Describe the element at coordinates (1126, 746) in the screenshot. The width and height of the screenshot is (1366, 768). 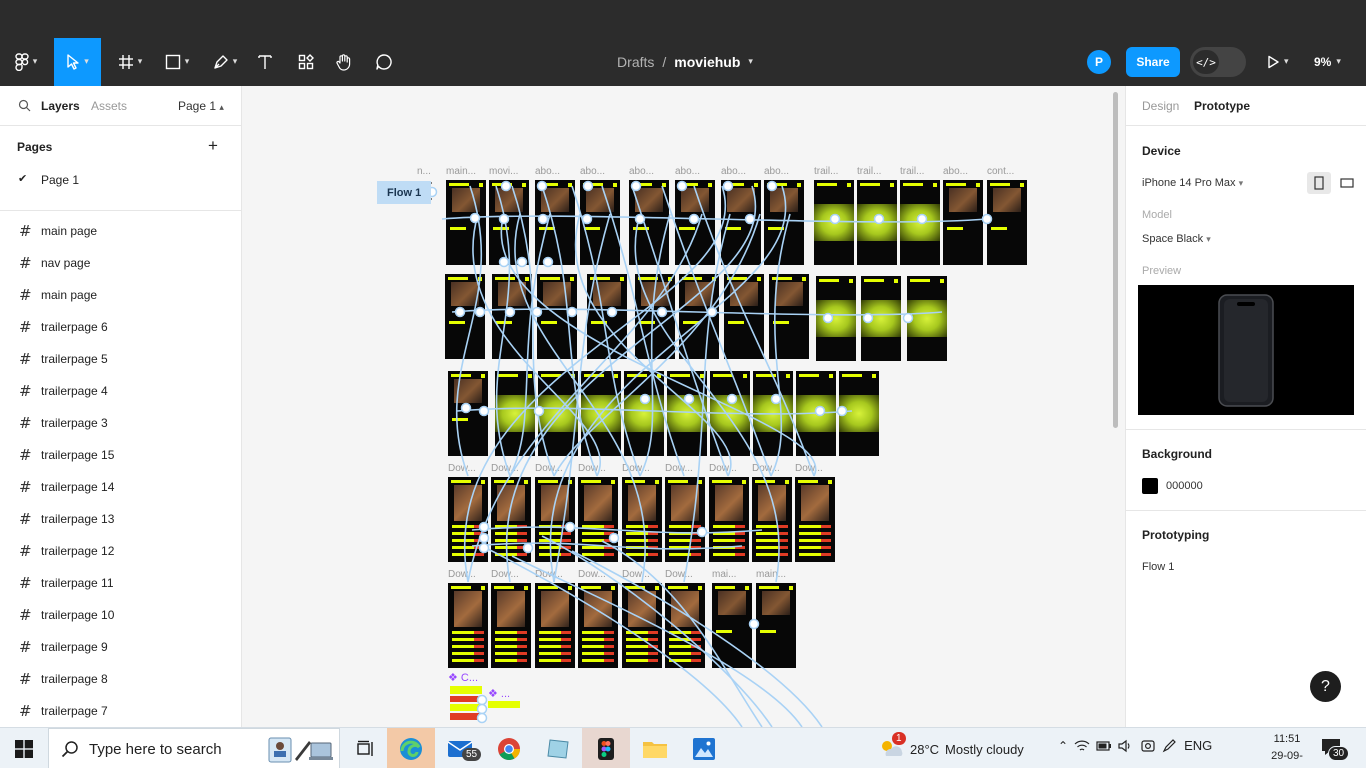
I see `volume-icon` at that location.